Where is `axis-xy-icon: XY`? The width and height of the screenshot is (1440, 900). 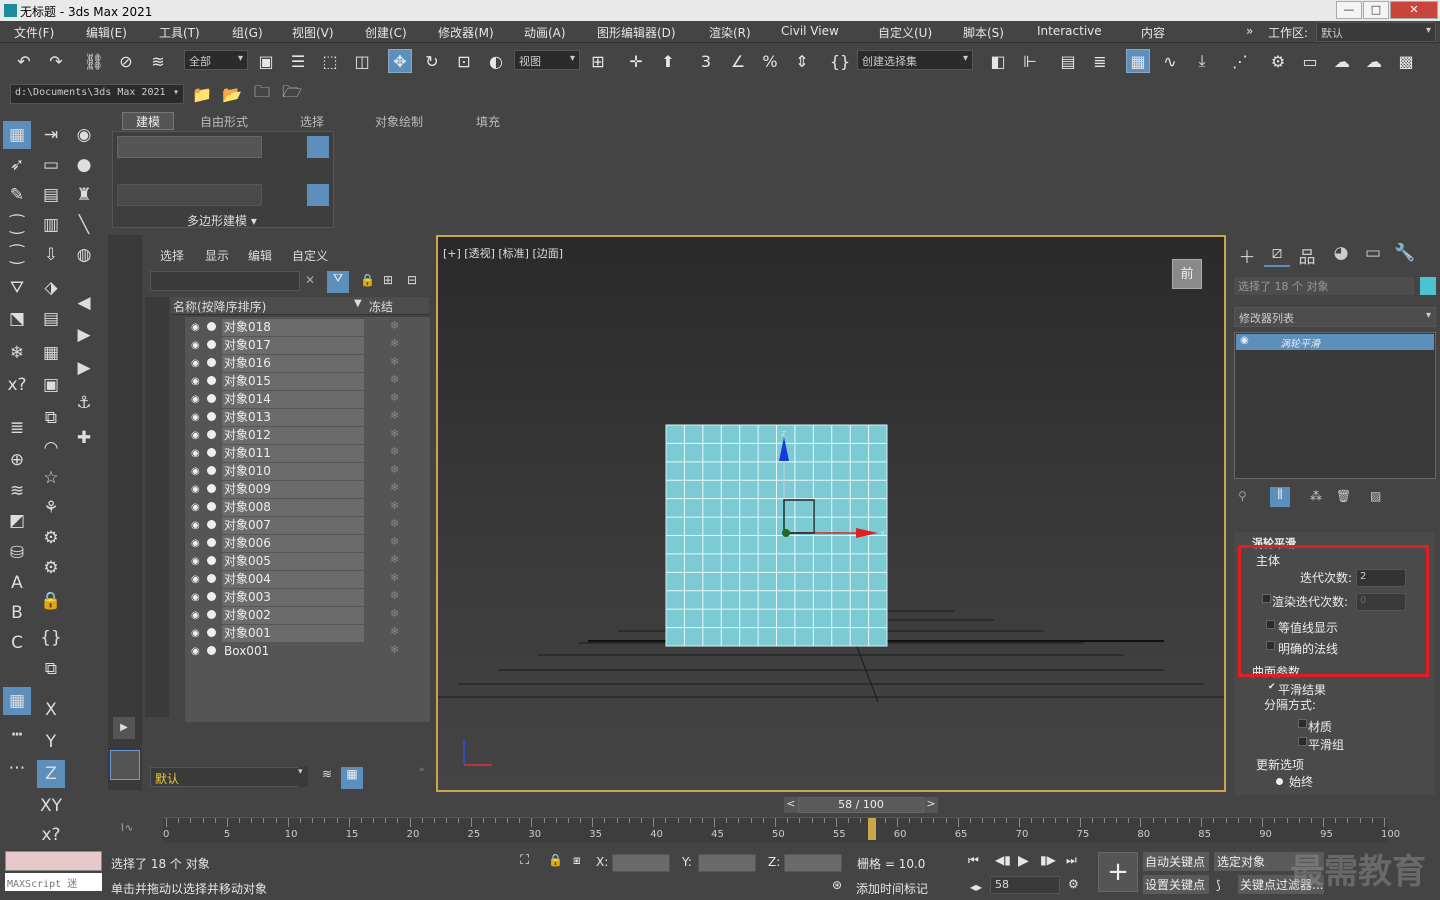 axis-xy-icon: XY is located at coordinates (51, 806).